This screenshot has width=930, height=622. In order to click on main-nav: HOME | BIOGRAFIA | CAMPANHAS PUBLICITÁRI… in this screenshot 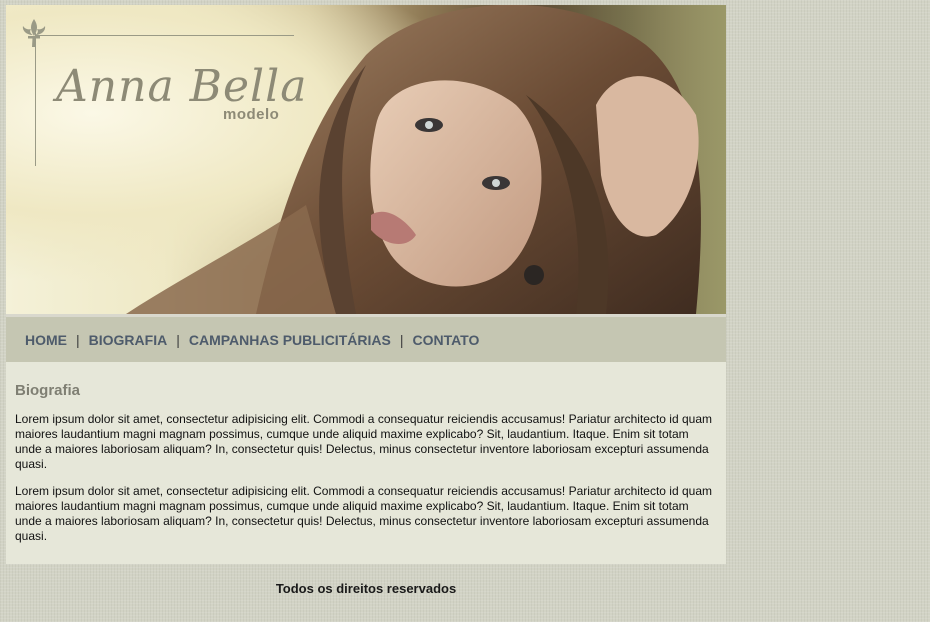, I will do `click(366, 339)`.